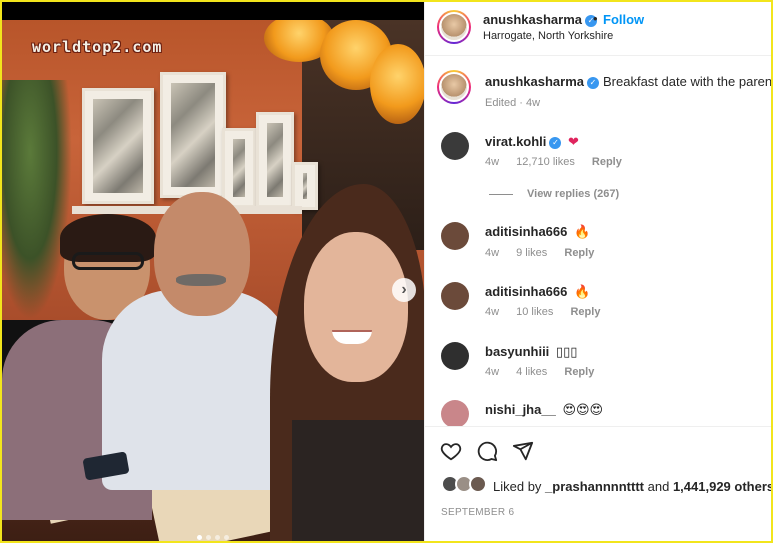  Describe the element at coordinates (573, 141) in the screenshot. I see `comment-text: ❤` at that location.